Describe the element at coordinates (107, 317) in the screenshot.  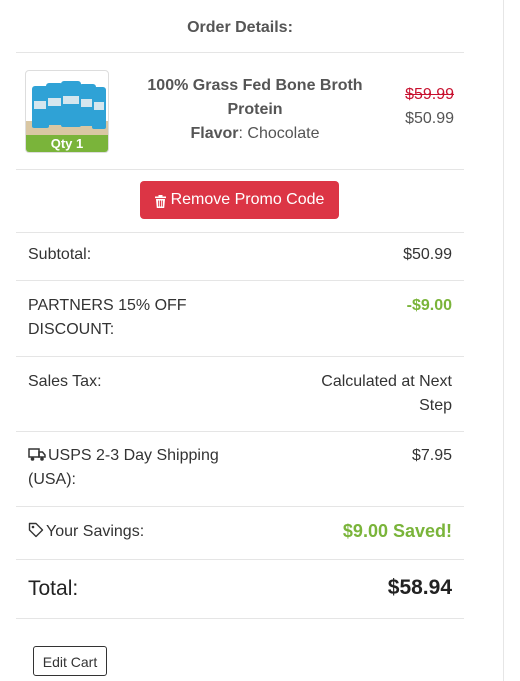
I see `discount-label: PARTNERS 15% OFF DISCOUNT:` at that location.